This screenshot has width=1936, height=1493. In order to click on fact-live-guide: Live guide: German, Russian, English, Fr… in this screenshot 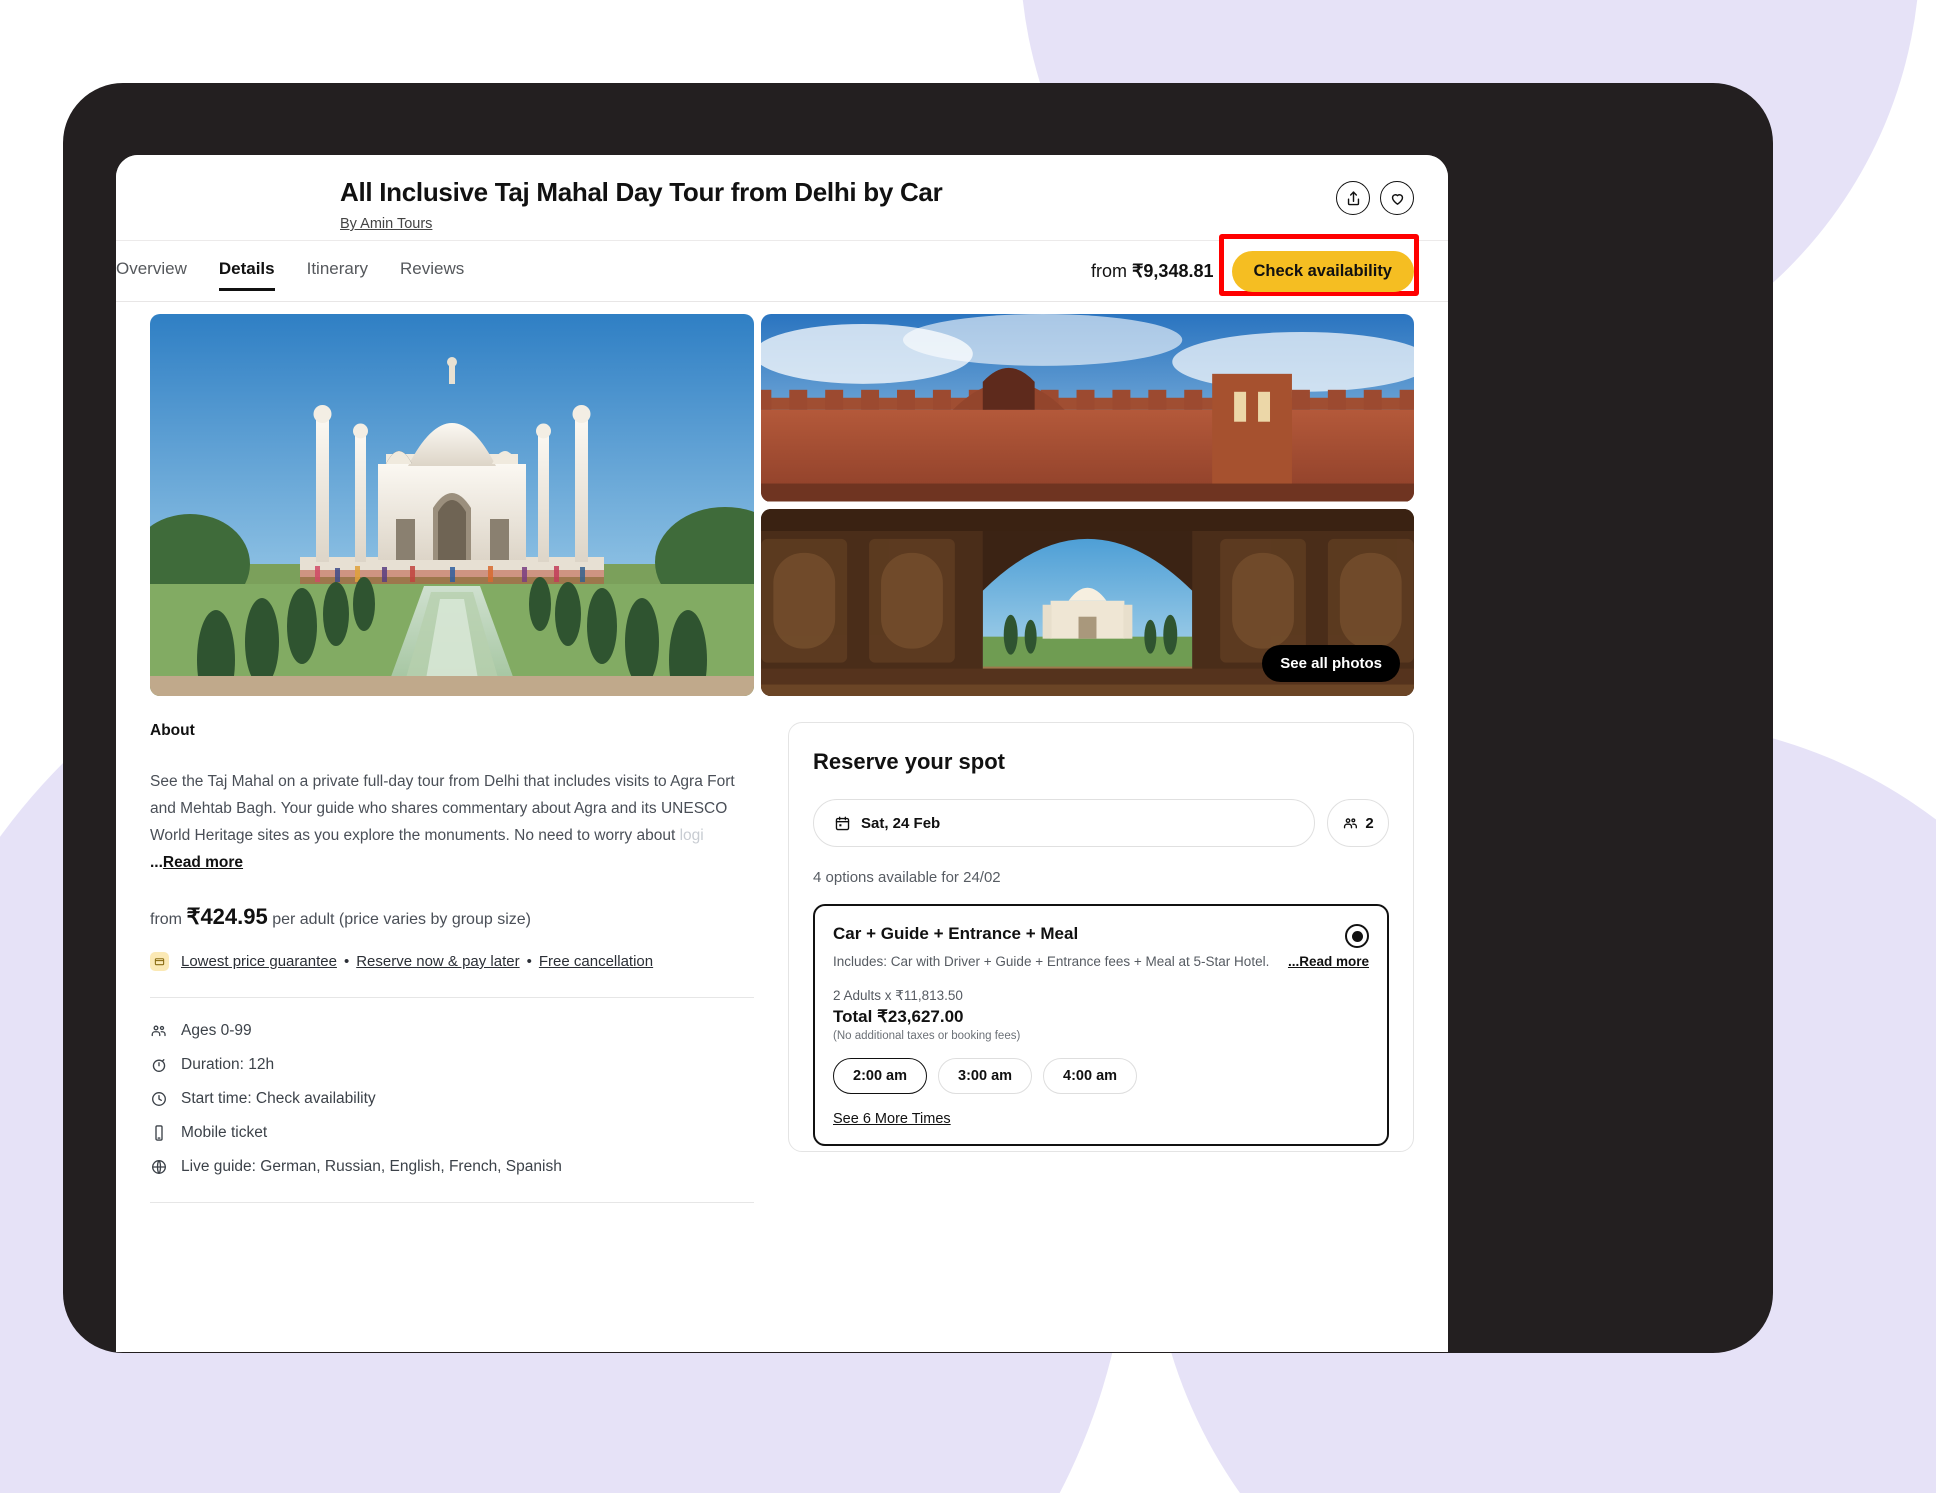, I will do `click(452, 1167)`.